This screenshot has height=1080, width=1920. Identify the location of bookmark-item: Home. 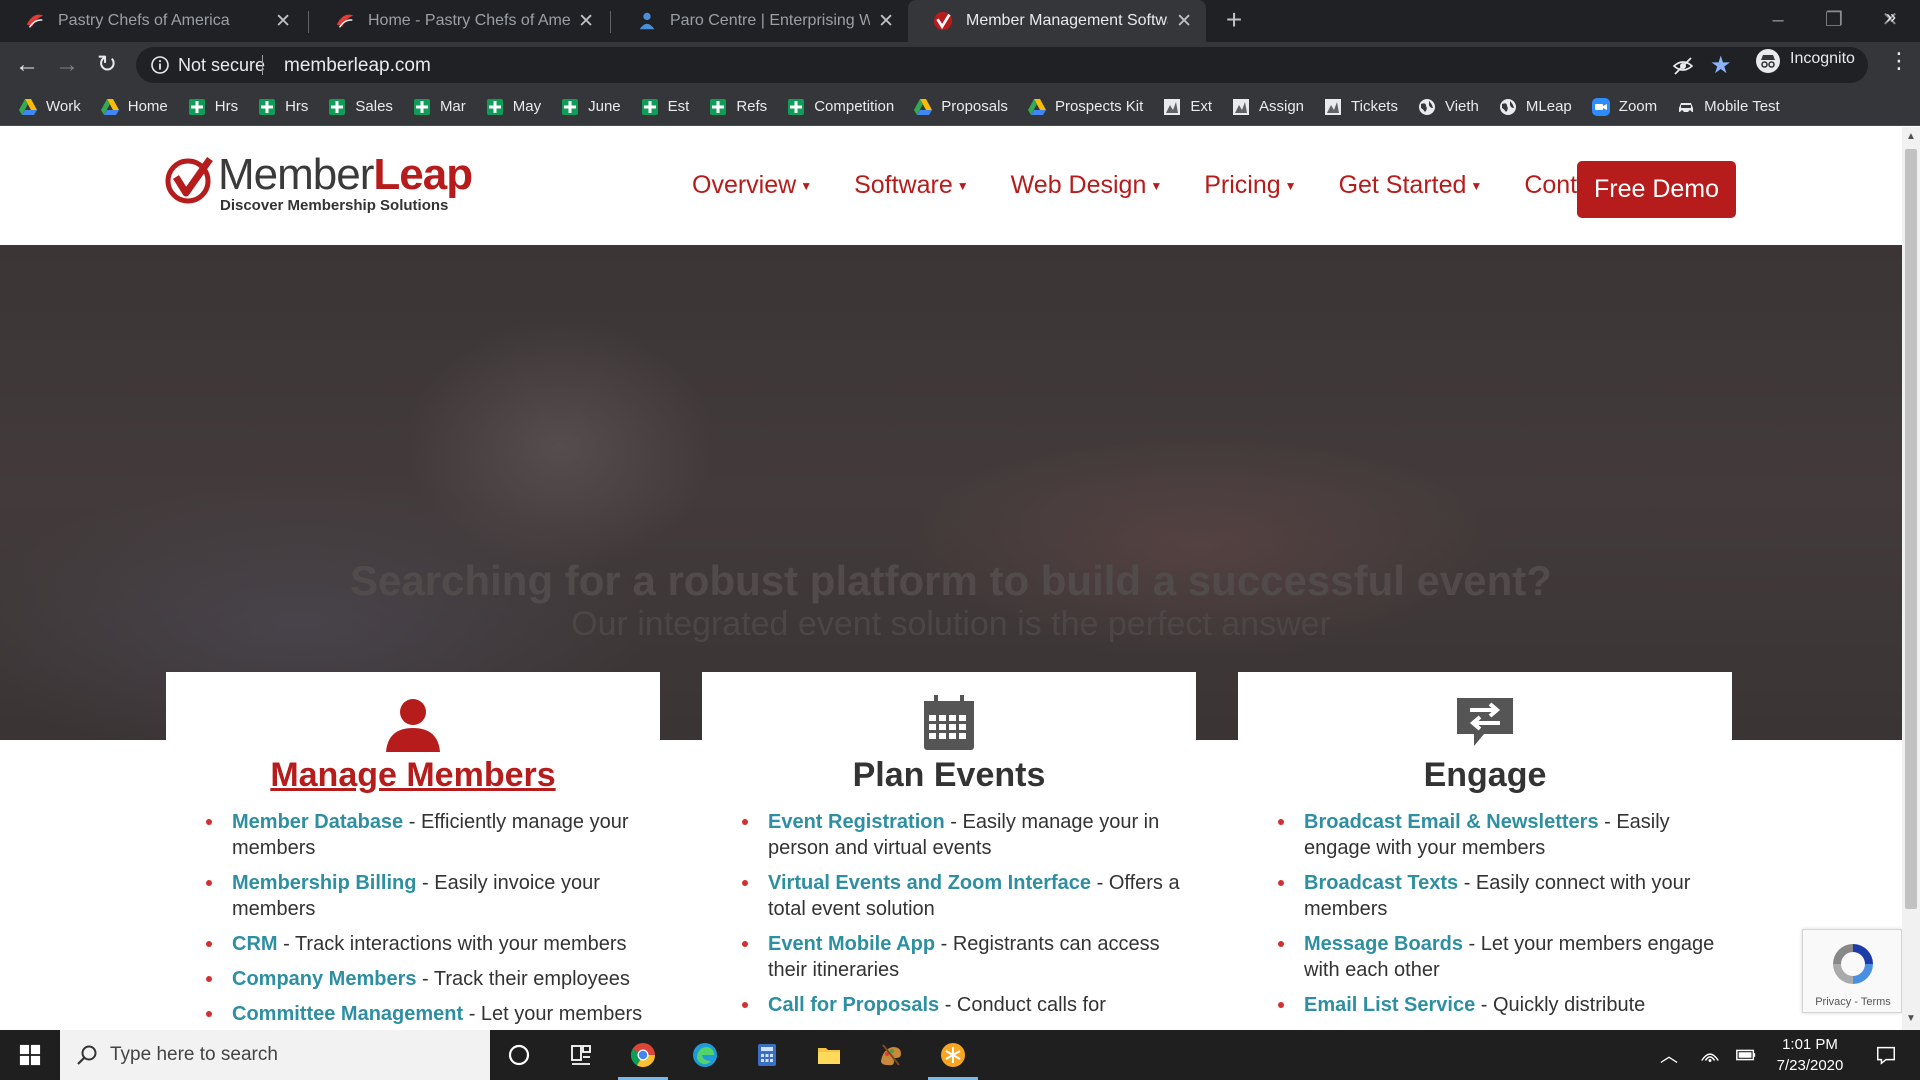
(134, 107).